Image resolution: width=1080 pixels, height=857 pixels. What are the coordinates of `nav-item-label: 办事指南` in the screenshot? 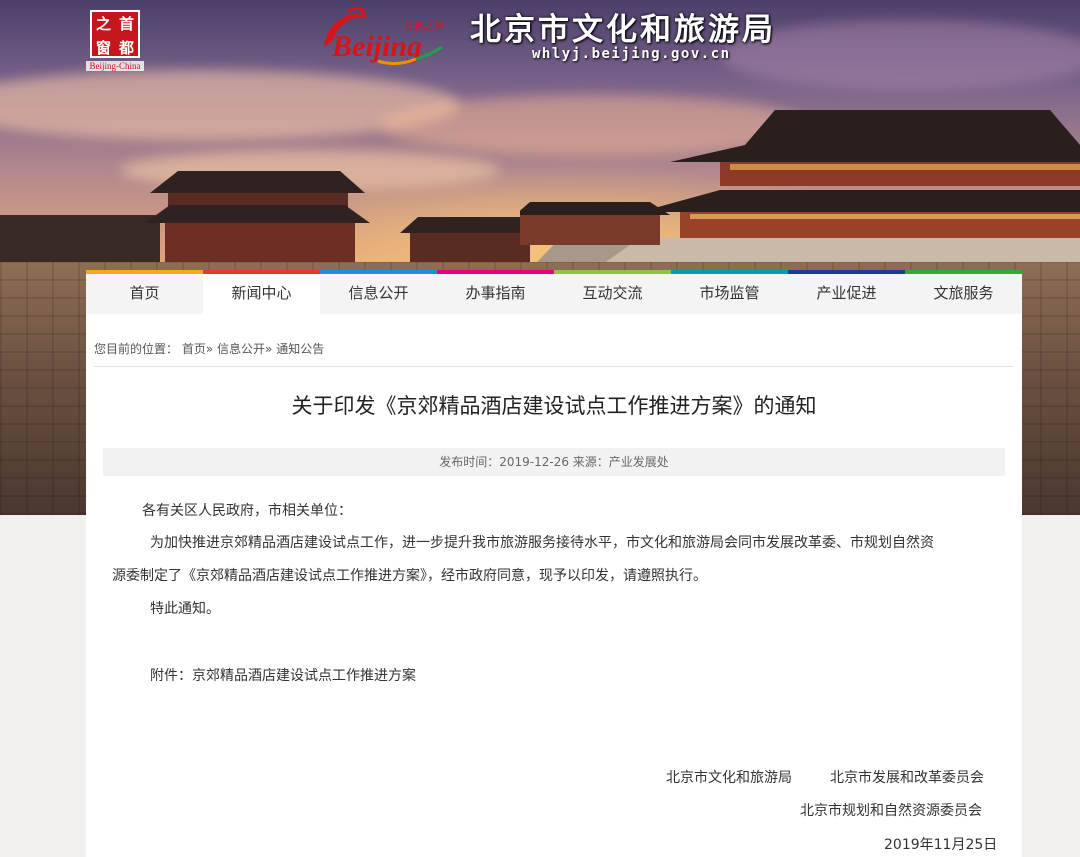 It's located at (495, 293).